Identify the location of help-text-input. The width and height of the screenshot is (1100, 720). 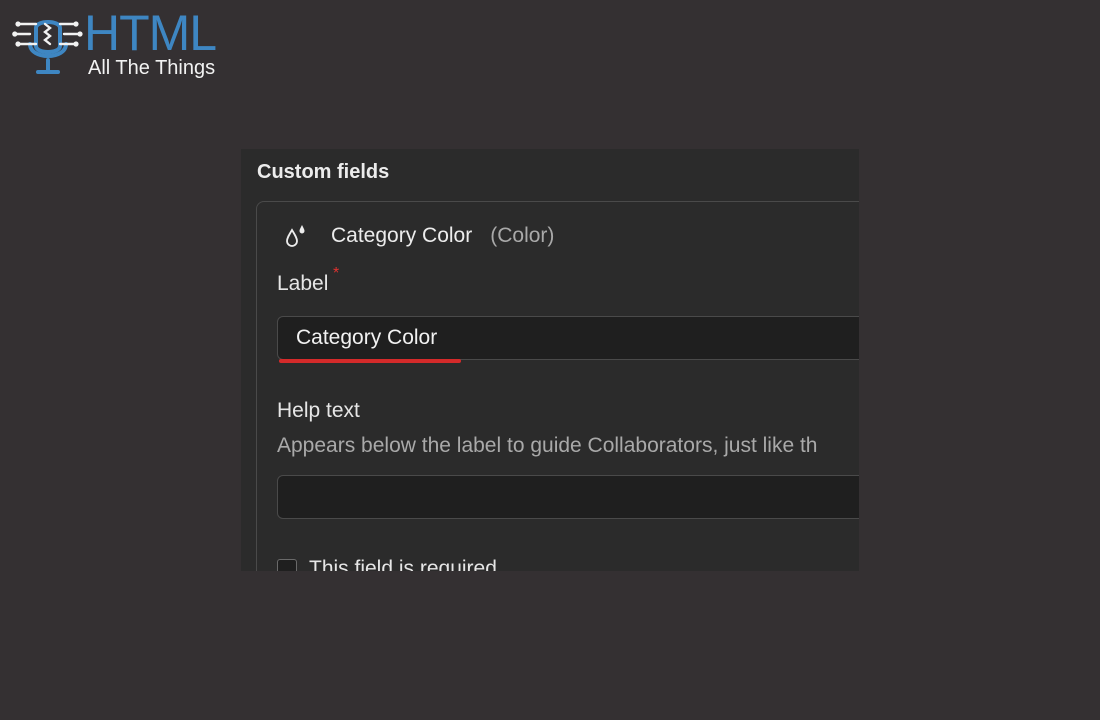
(568, 497).